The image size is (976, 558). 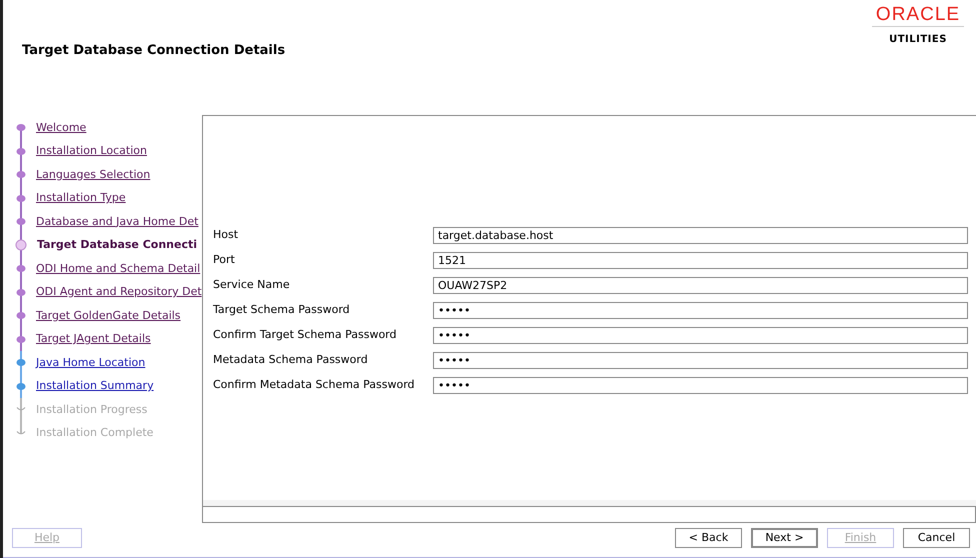 I want to click on dialog-button: Next >, so click(x=784, y=538).